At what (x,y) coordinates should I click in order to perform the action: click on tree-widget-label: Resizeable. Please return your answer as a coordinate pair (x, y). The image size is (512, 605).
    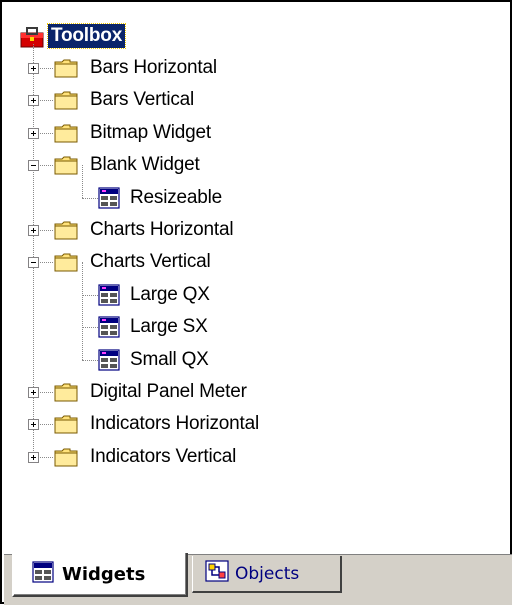
    Looking at the image, I should click on (176, 198).